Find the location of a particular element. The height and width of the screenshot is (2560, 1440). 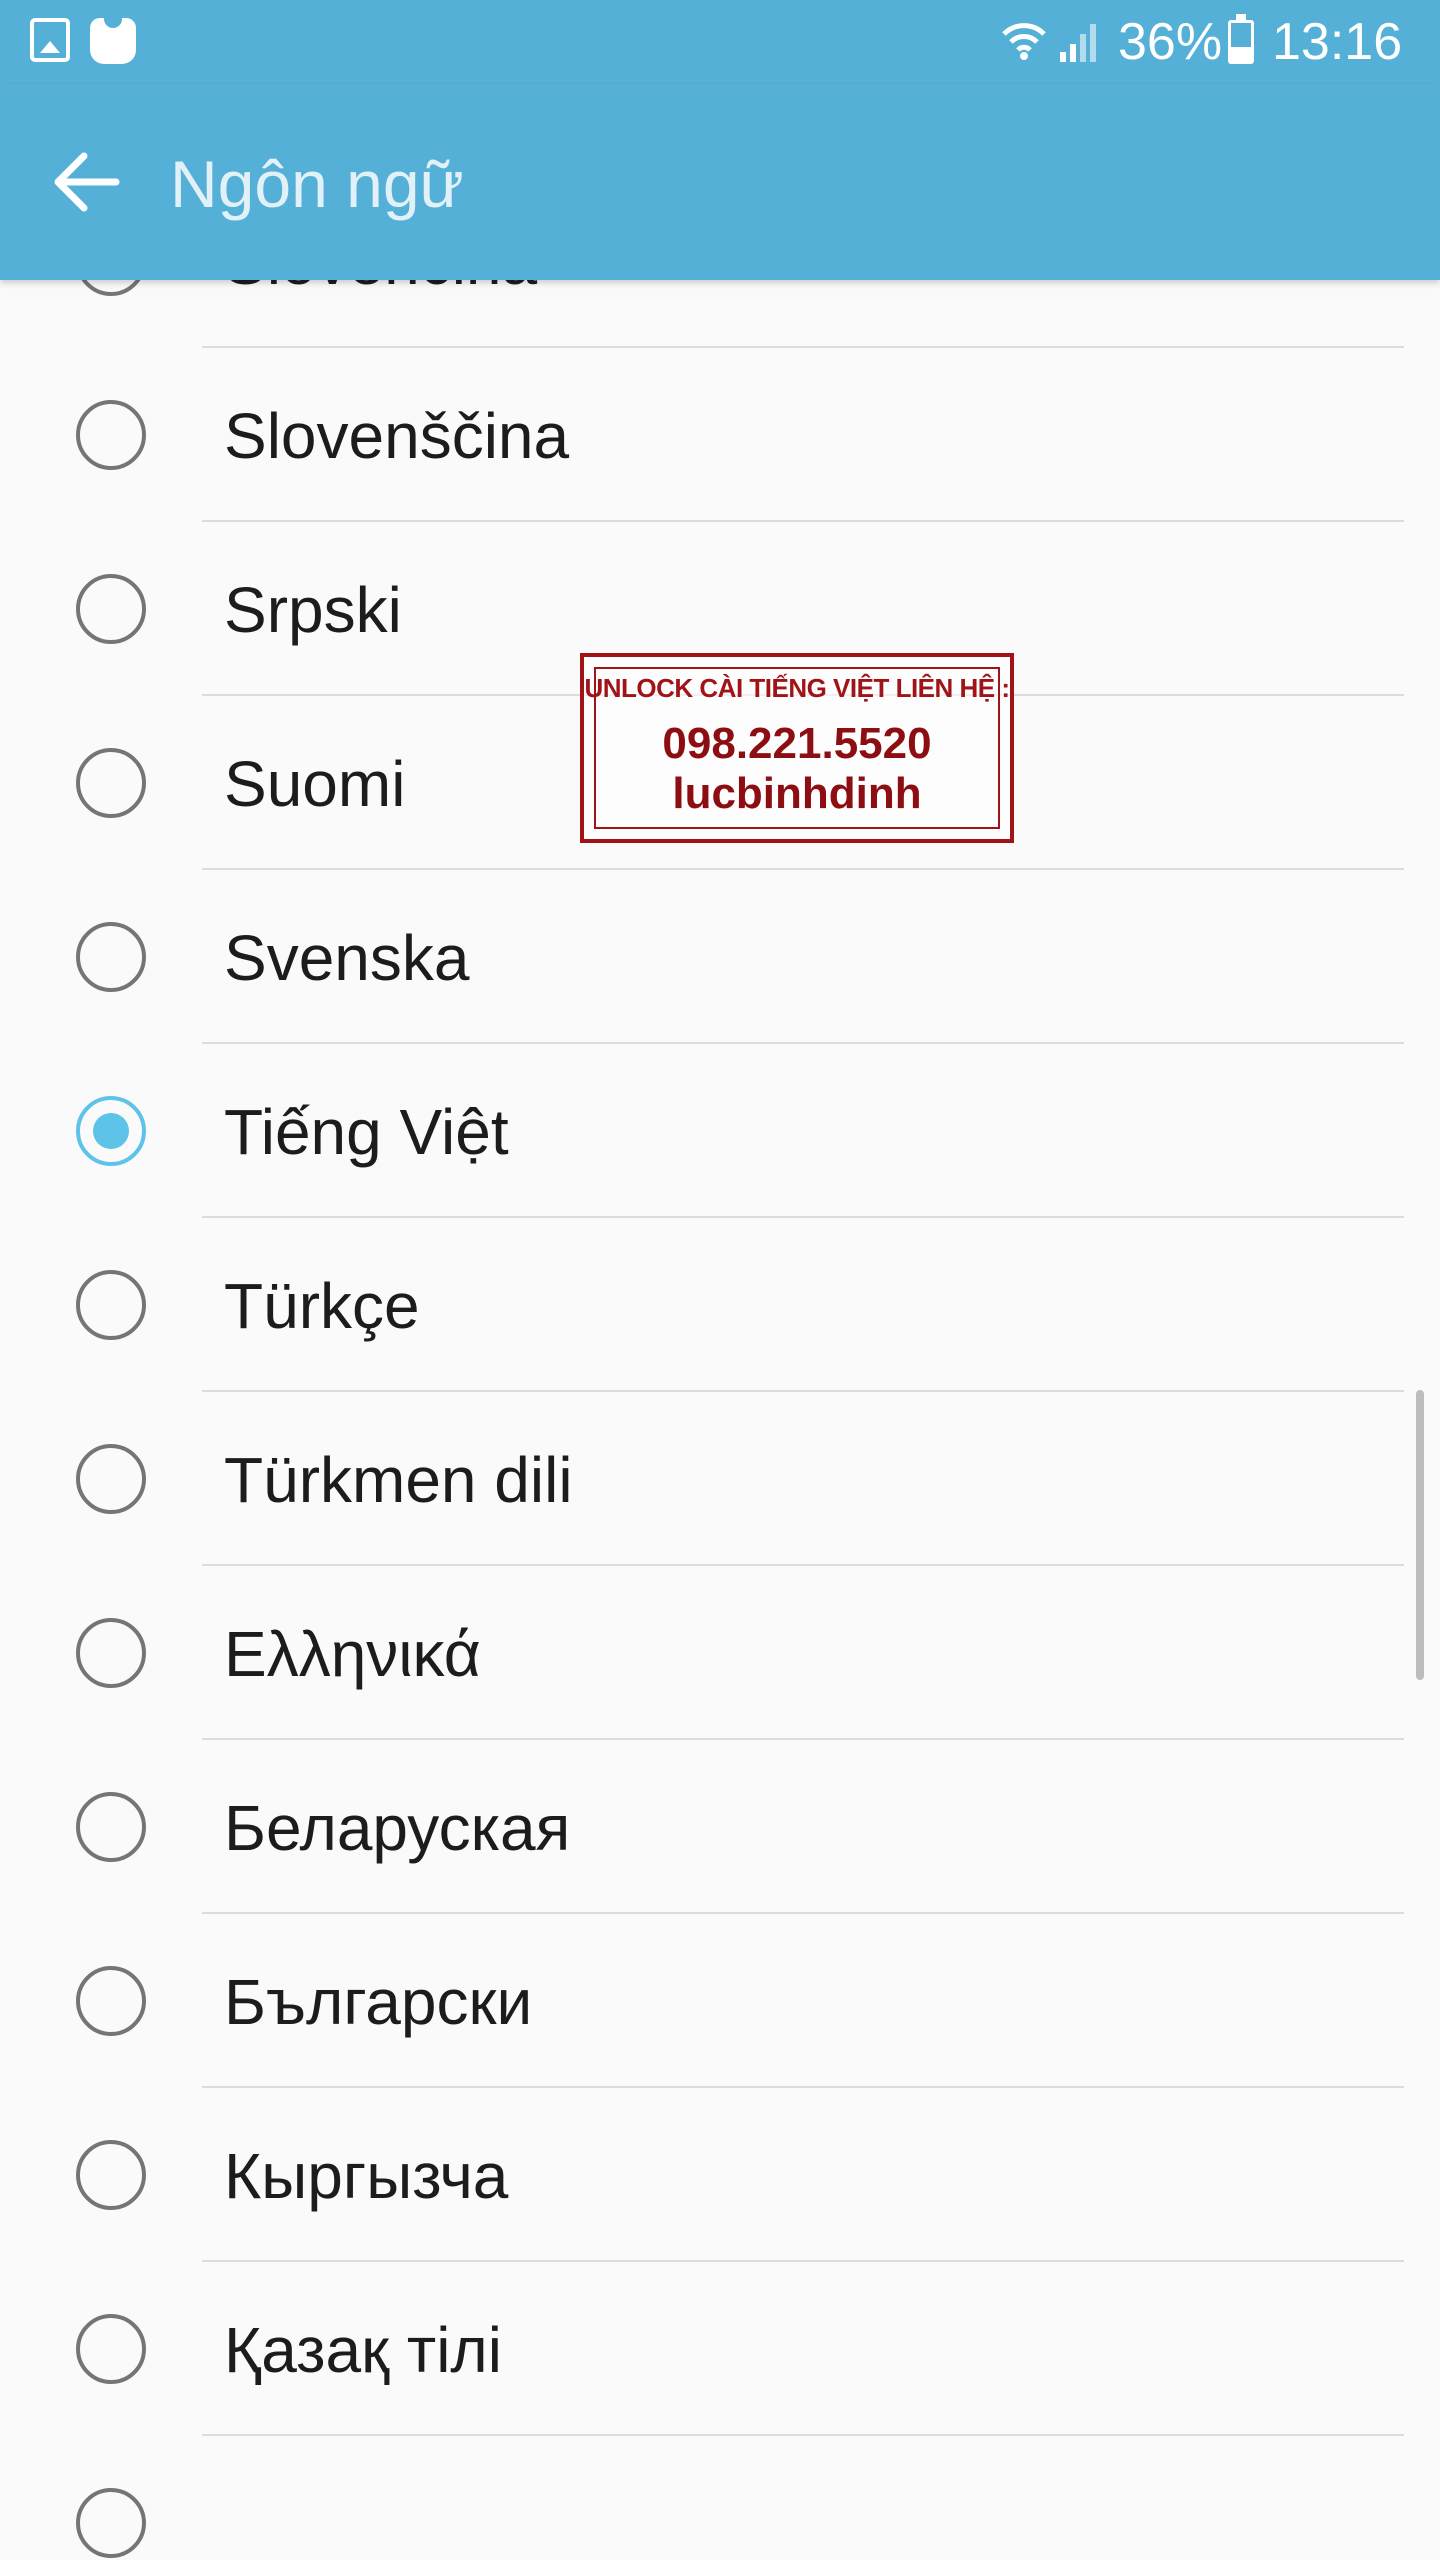

battery-icon is located at coordinates (1241, 39).